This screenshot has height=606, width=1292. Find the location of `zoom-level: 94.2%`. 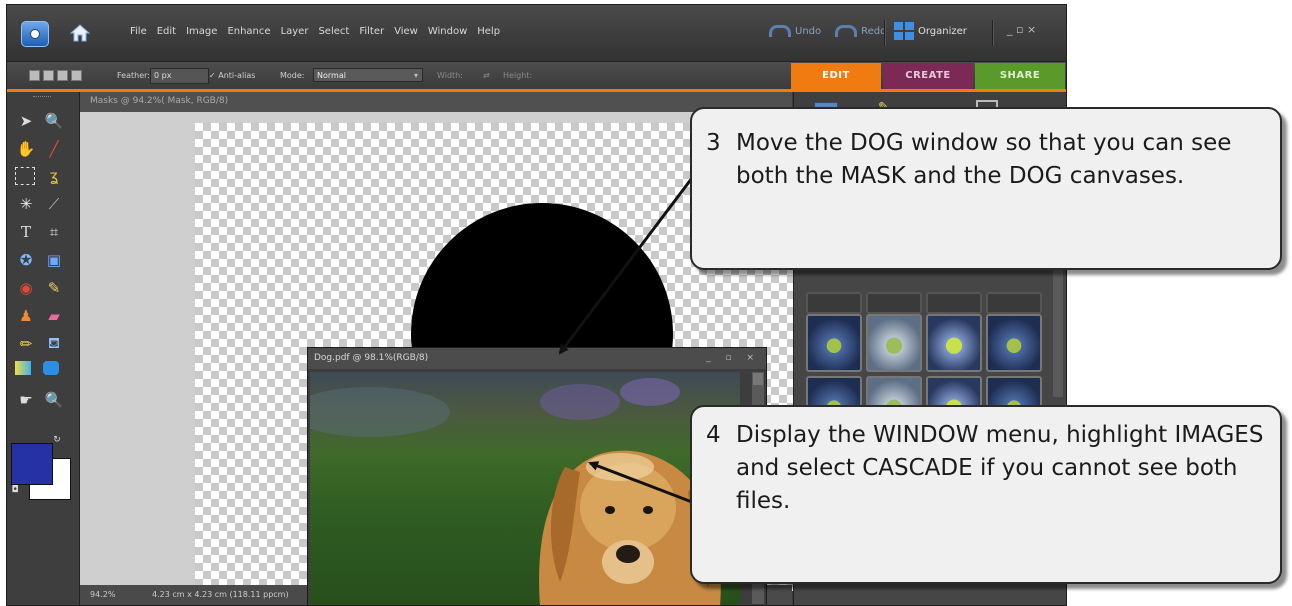

zoom-level: 94.2% is located at coordinates (102, 595).